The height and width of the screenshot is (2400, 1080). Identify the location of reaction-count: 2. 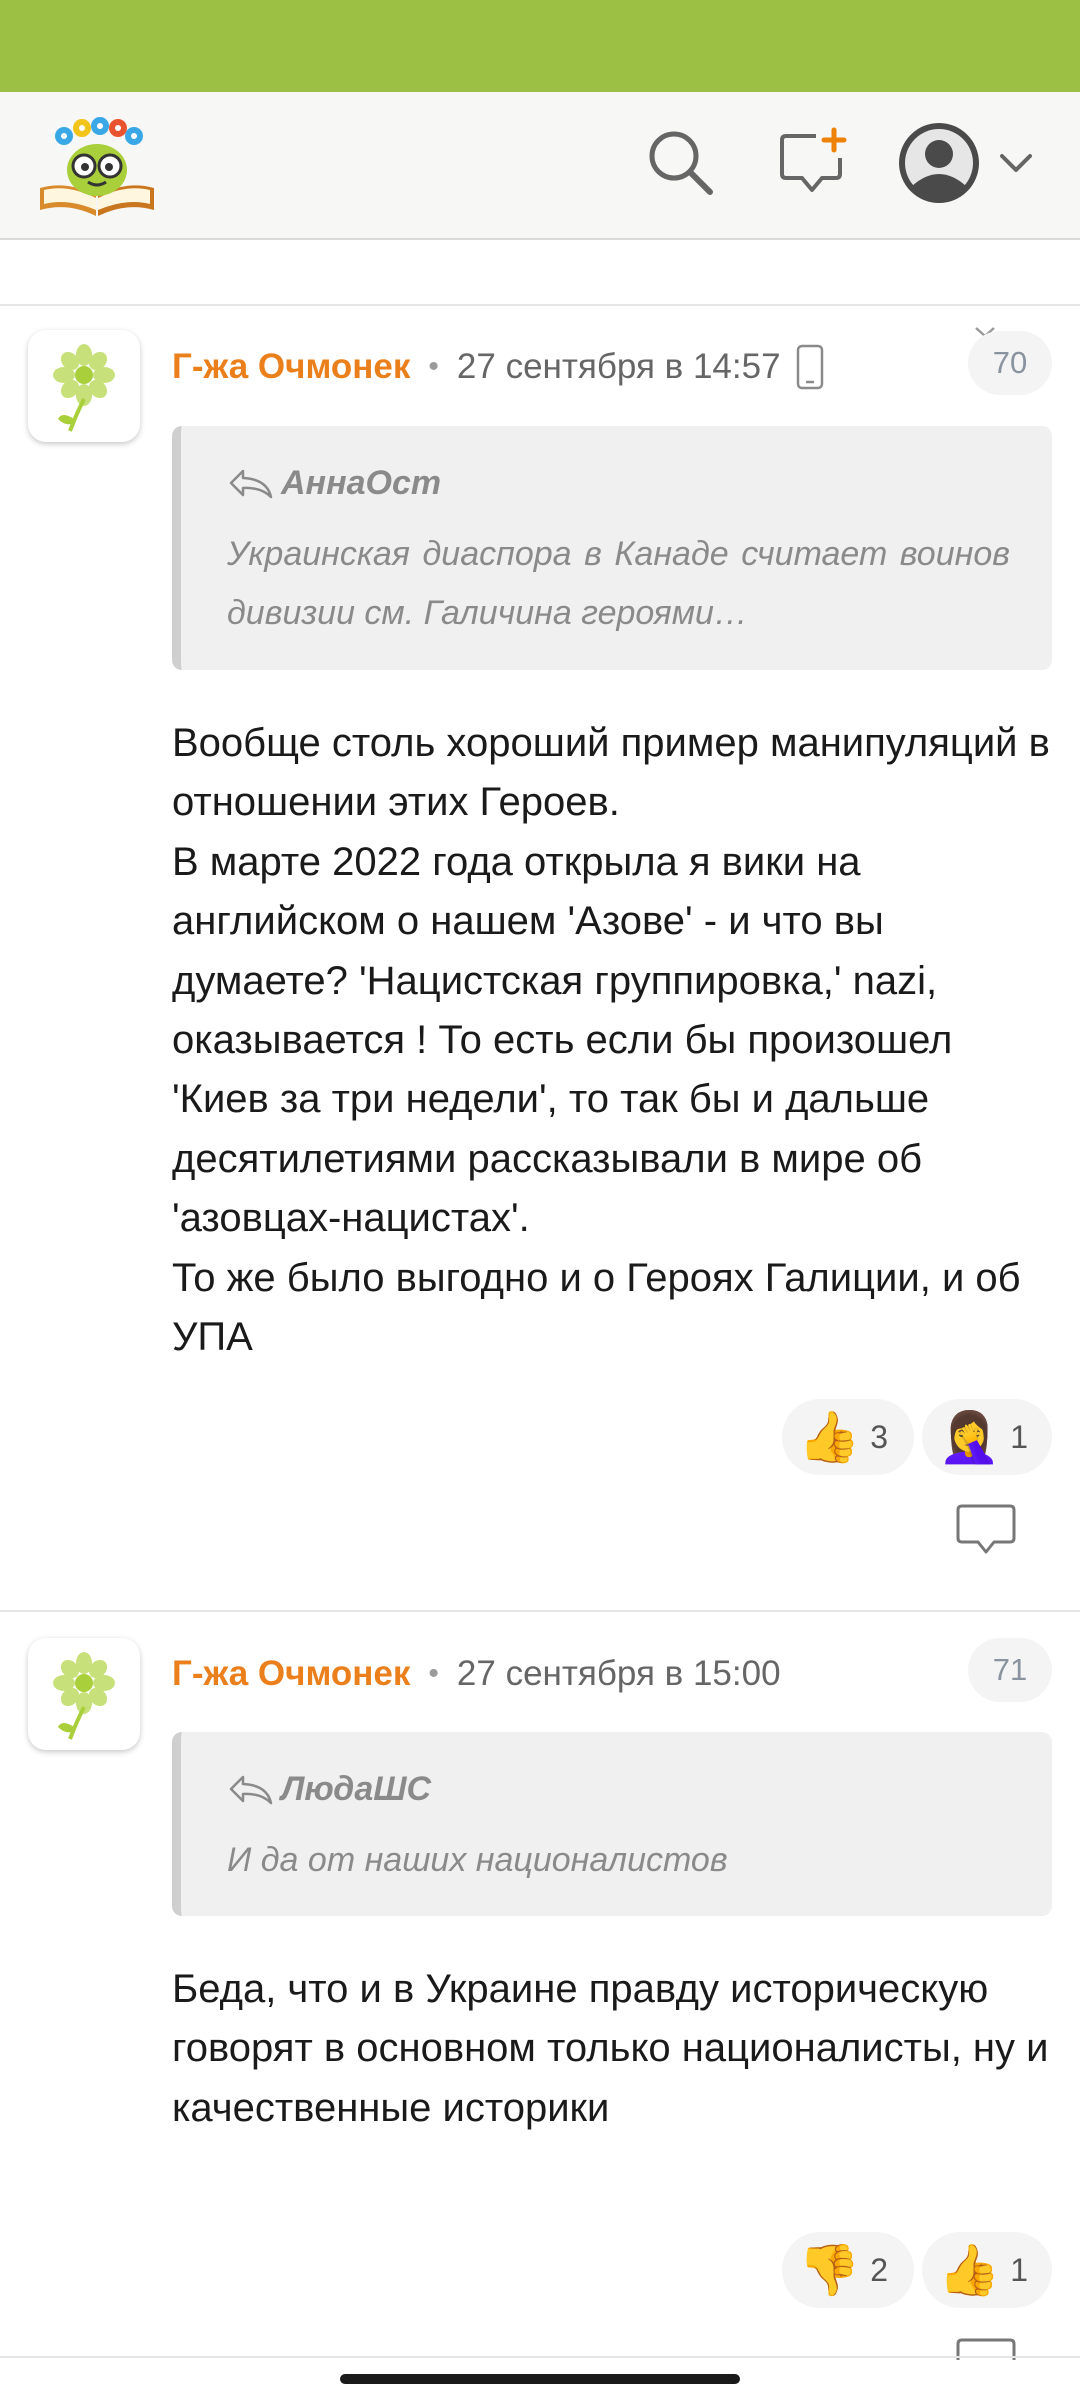
(879, 2269).